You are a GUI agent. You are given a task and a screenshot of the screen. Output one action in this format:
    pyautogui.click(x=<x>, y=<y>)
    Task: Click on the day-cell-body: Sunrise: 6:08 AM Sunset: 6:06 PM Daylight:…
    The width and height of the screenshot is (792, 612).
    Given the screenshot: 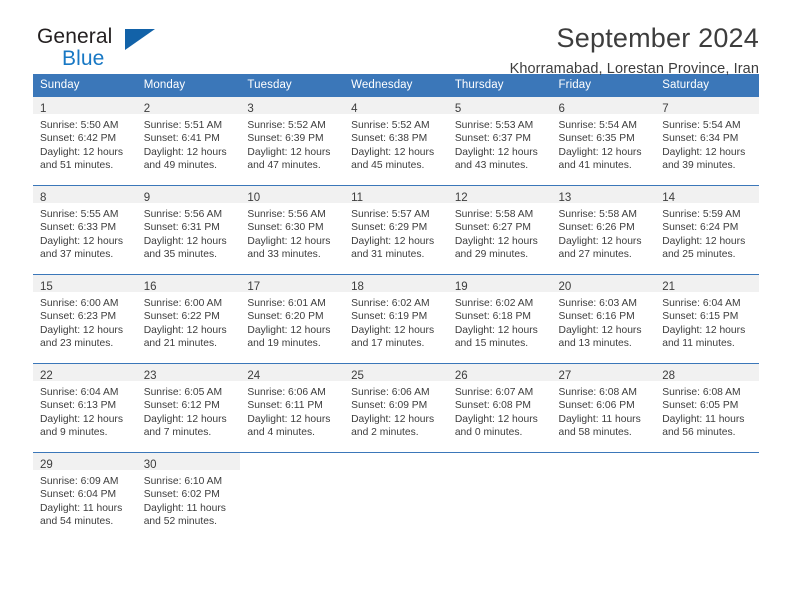 What is the action you would take?
    pyautogui.click(x=604, y=410)
    